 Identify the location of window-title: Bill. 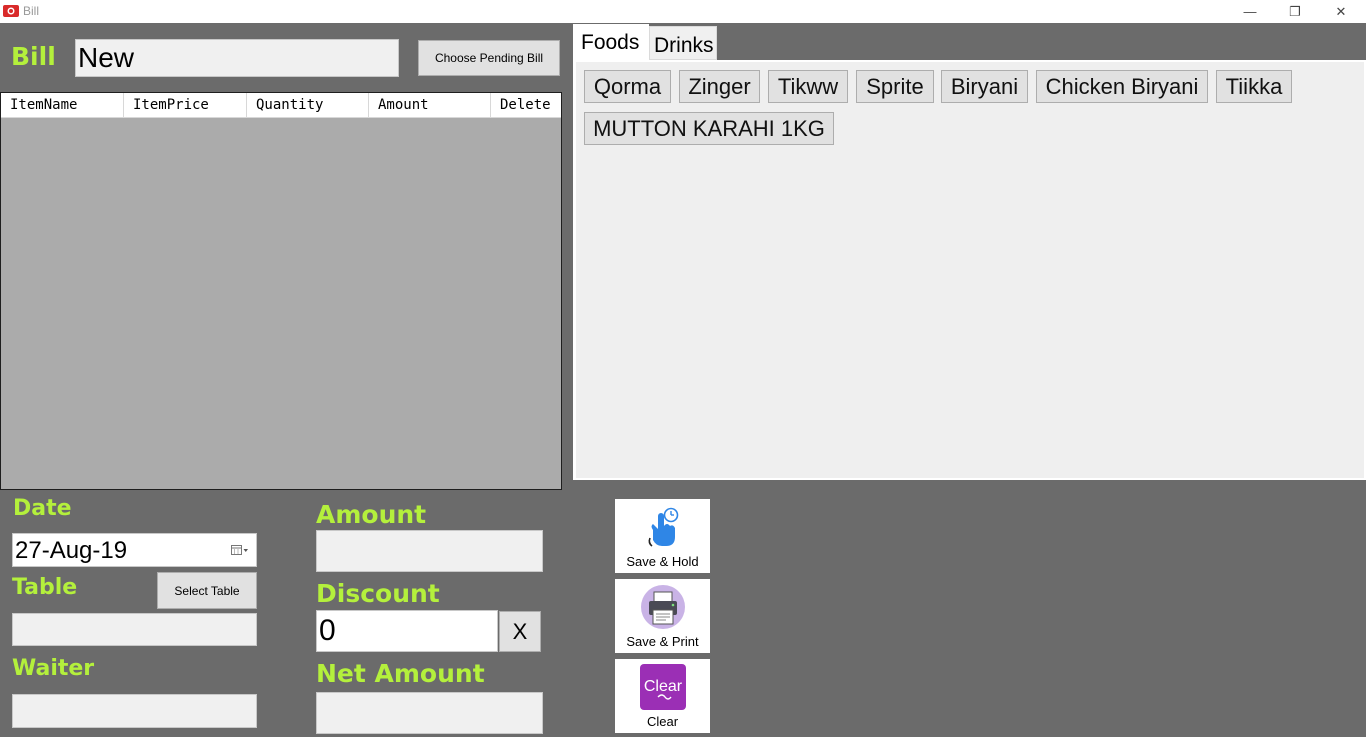
(31, 11).